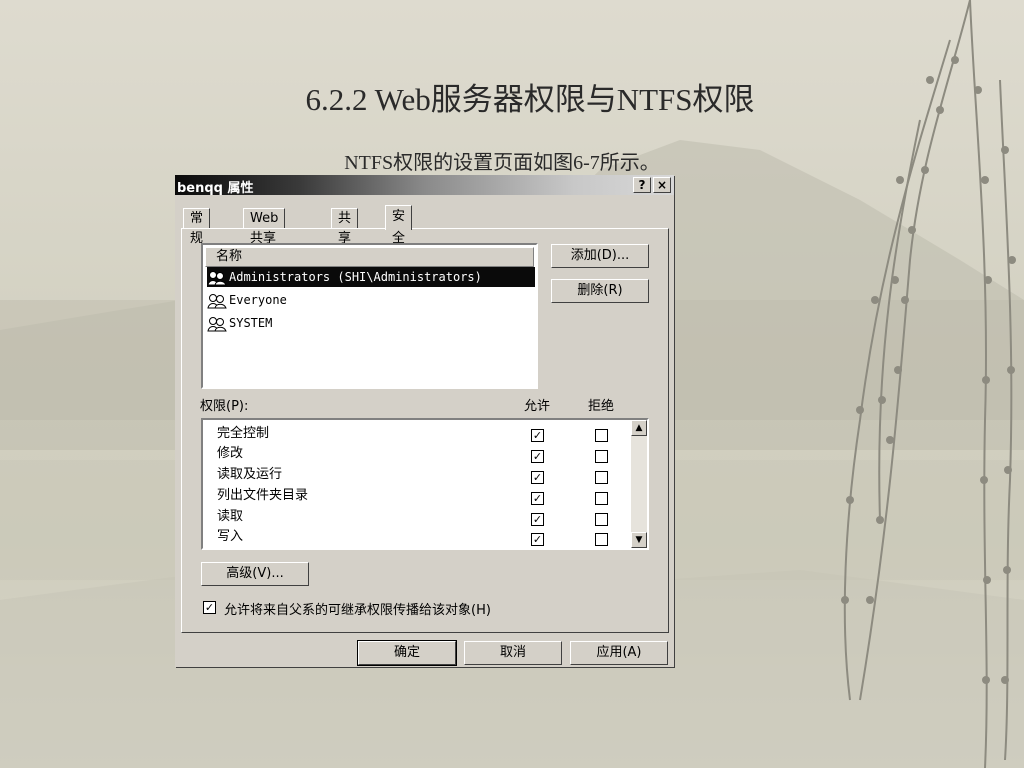 Image resolution: width=1024 pixels, height=768 pixels. What do you see at coordinates (197, 227) in the screenshot?
I see `tab-general: 常规` at bounding box center [197, 227].